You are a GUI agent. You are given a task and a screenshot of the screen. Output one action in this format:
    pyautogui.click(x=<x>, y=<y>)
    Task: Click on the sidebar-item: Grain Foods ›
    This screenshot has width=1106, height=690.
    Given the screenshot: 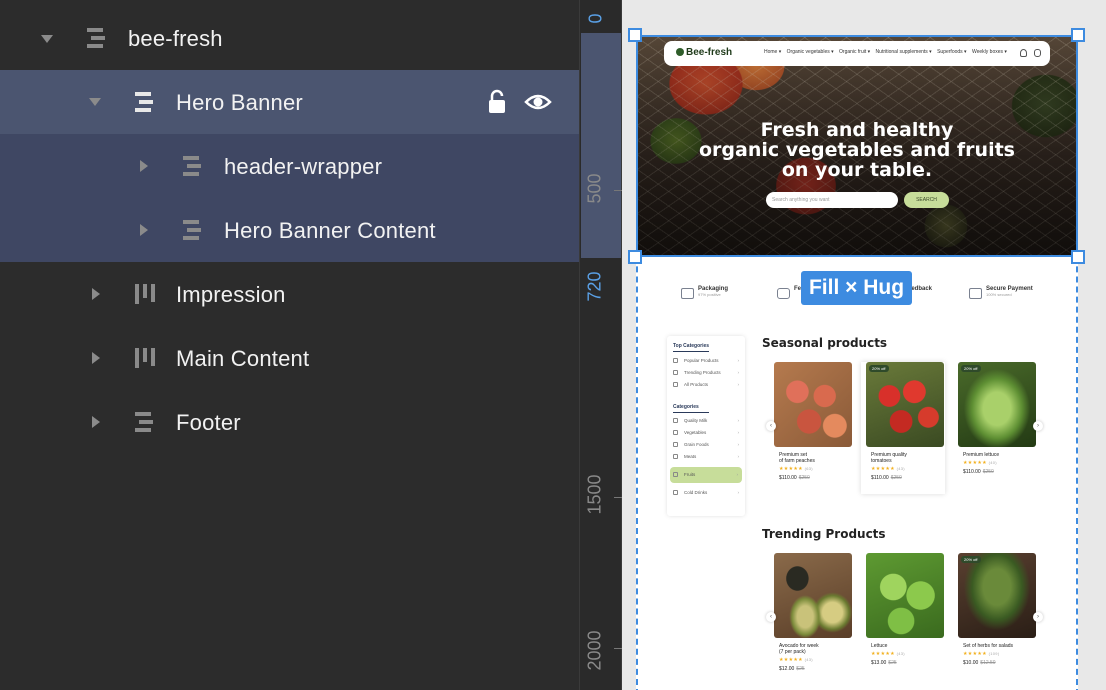 What is the action you would take?
    pyautogui.click(x=706, y=445)
    